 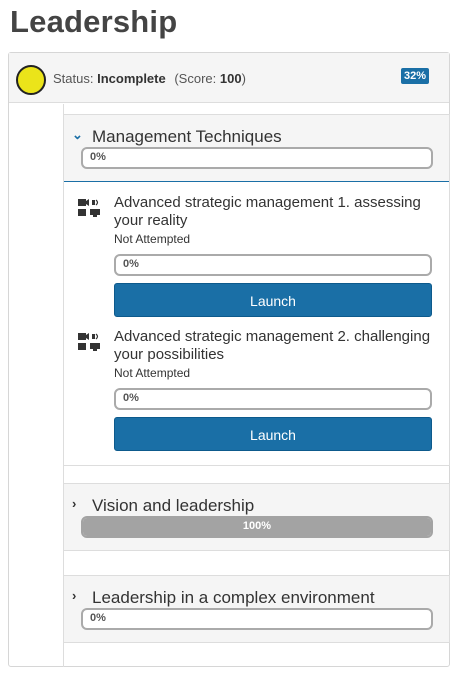 I want to click on chevron-down-icon: ⌄, so click(x=77, y=135).